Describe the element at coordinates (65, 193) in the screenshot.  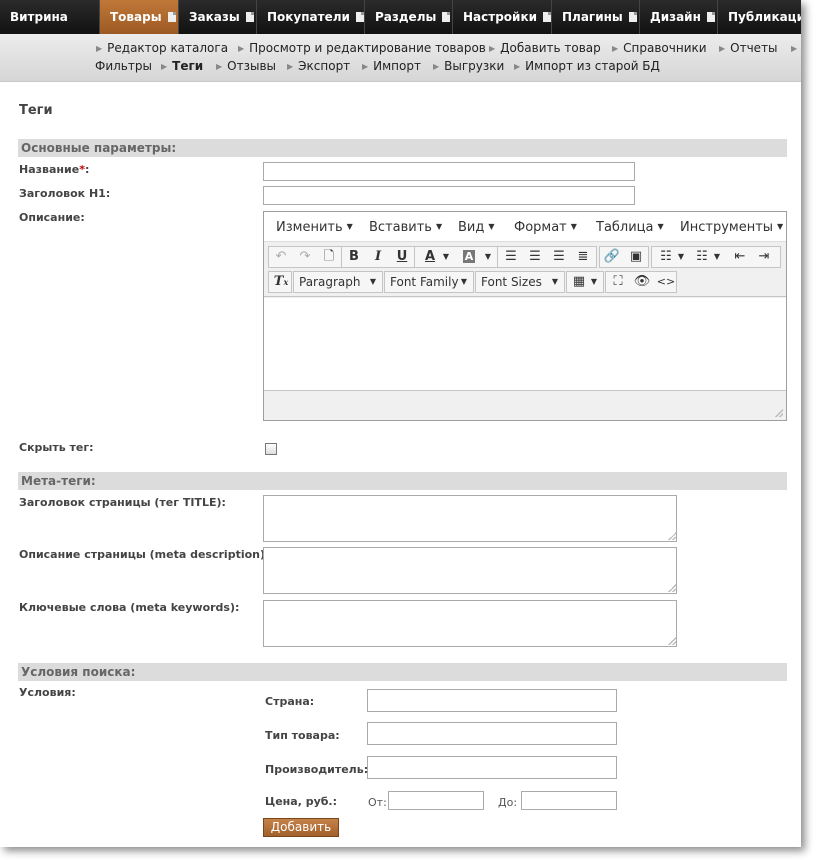
I see `h1-label: Заголовок H1:` at that location.